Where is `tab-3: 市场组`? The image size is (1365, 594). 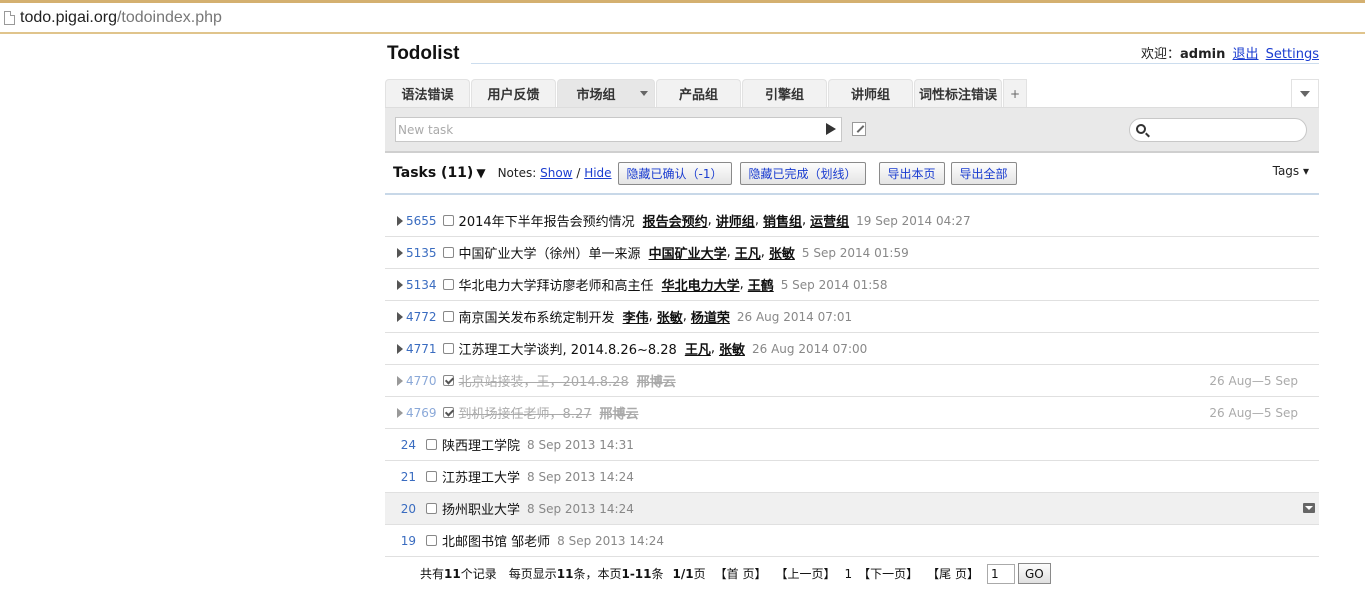
tab-3: 市场组 is located at coordinates (606, 93).